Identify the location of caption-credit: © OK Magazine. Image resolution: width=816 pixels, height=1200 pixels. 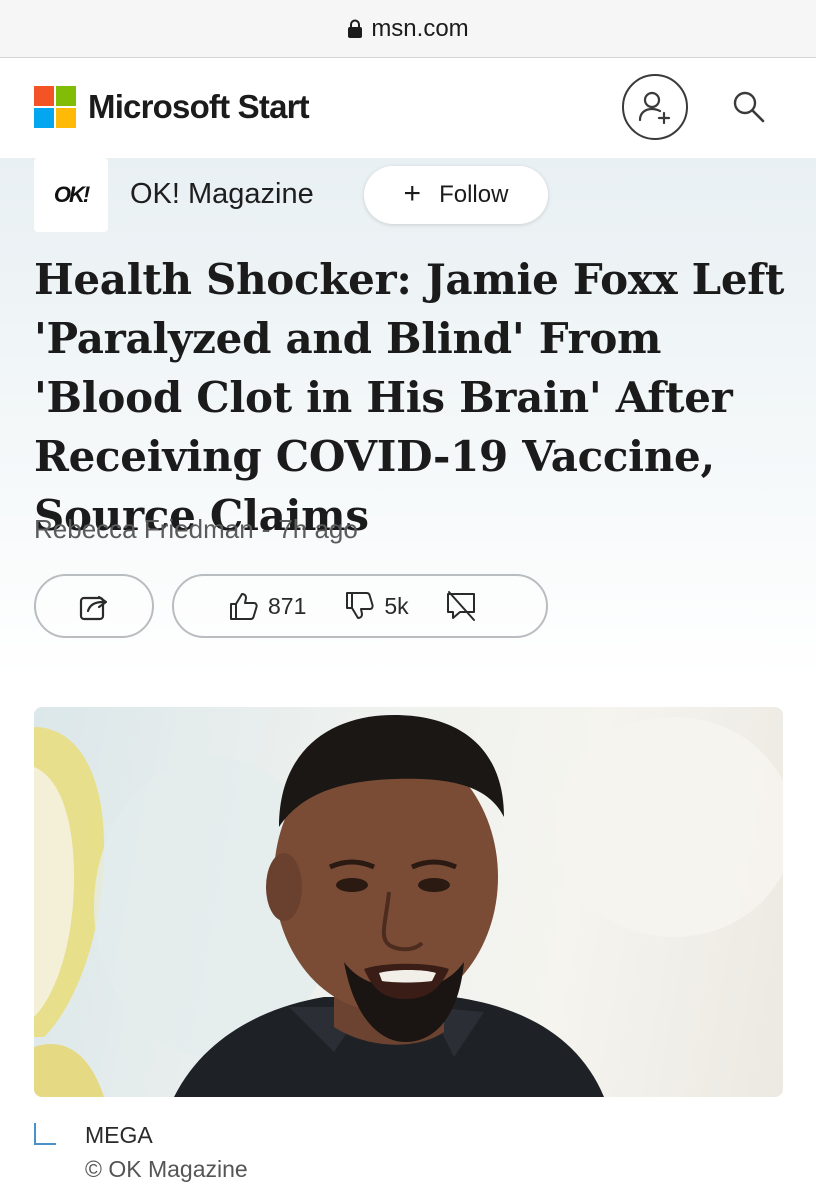
(166, 1169).